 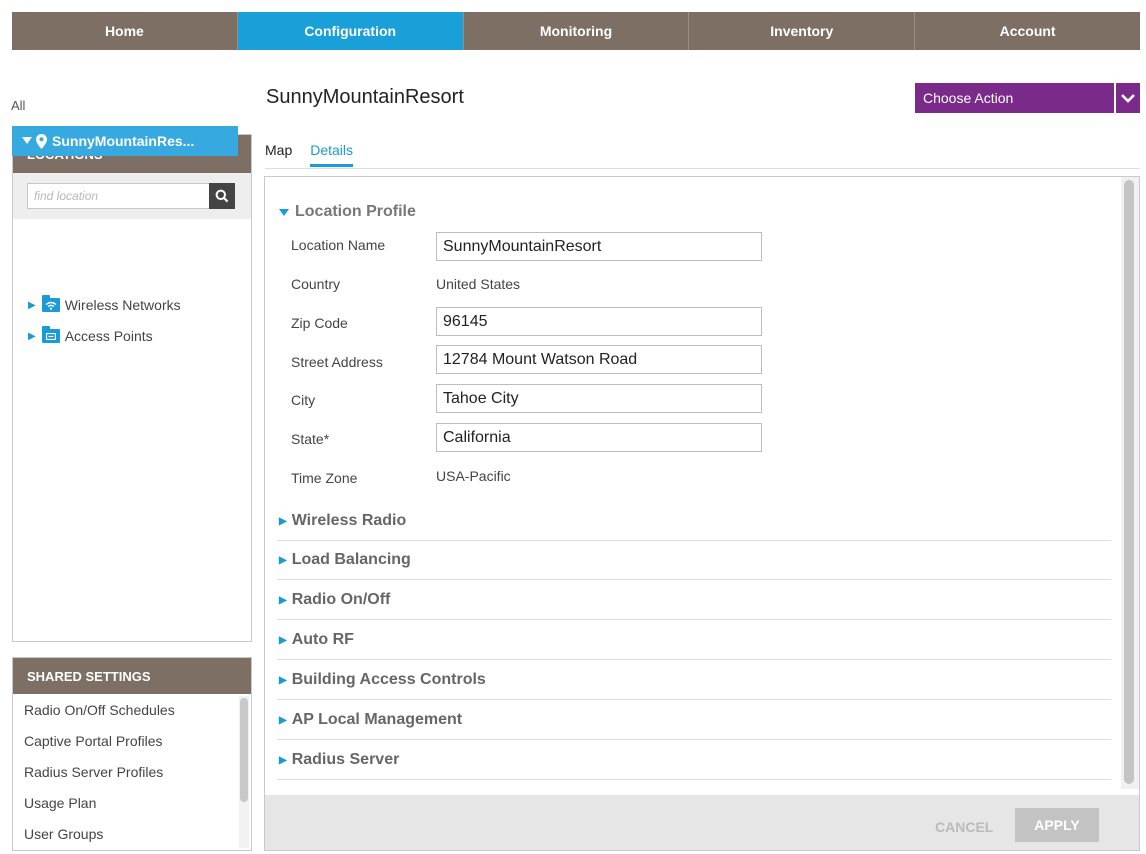 I want to click on tree-item-access-points: ▶ Access Points, so click(x=90, y=335).